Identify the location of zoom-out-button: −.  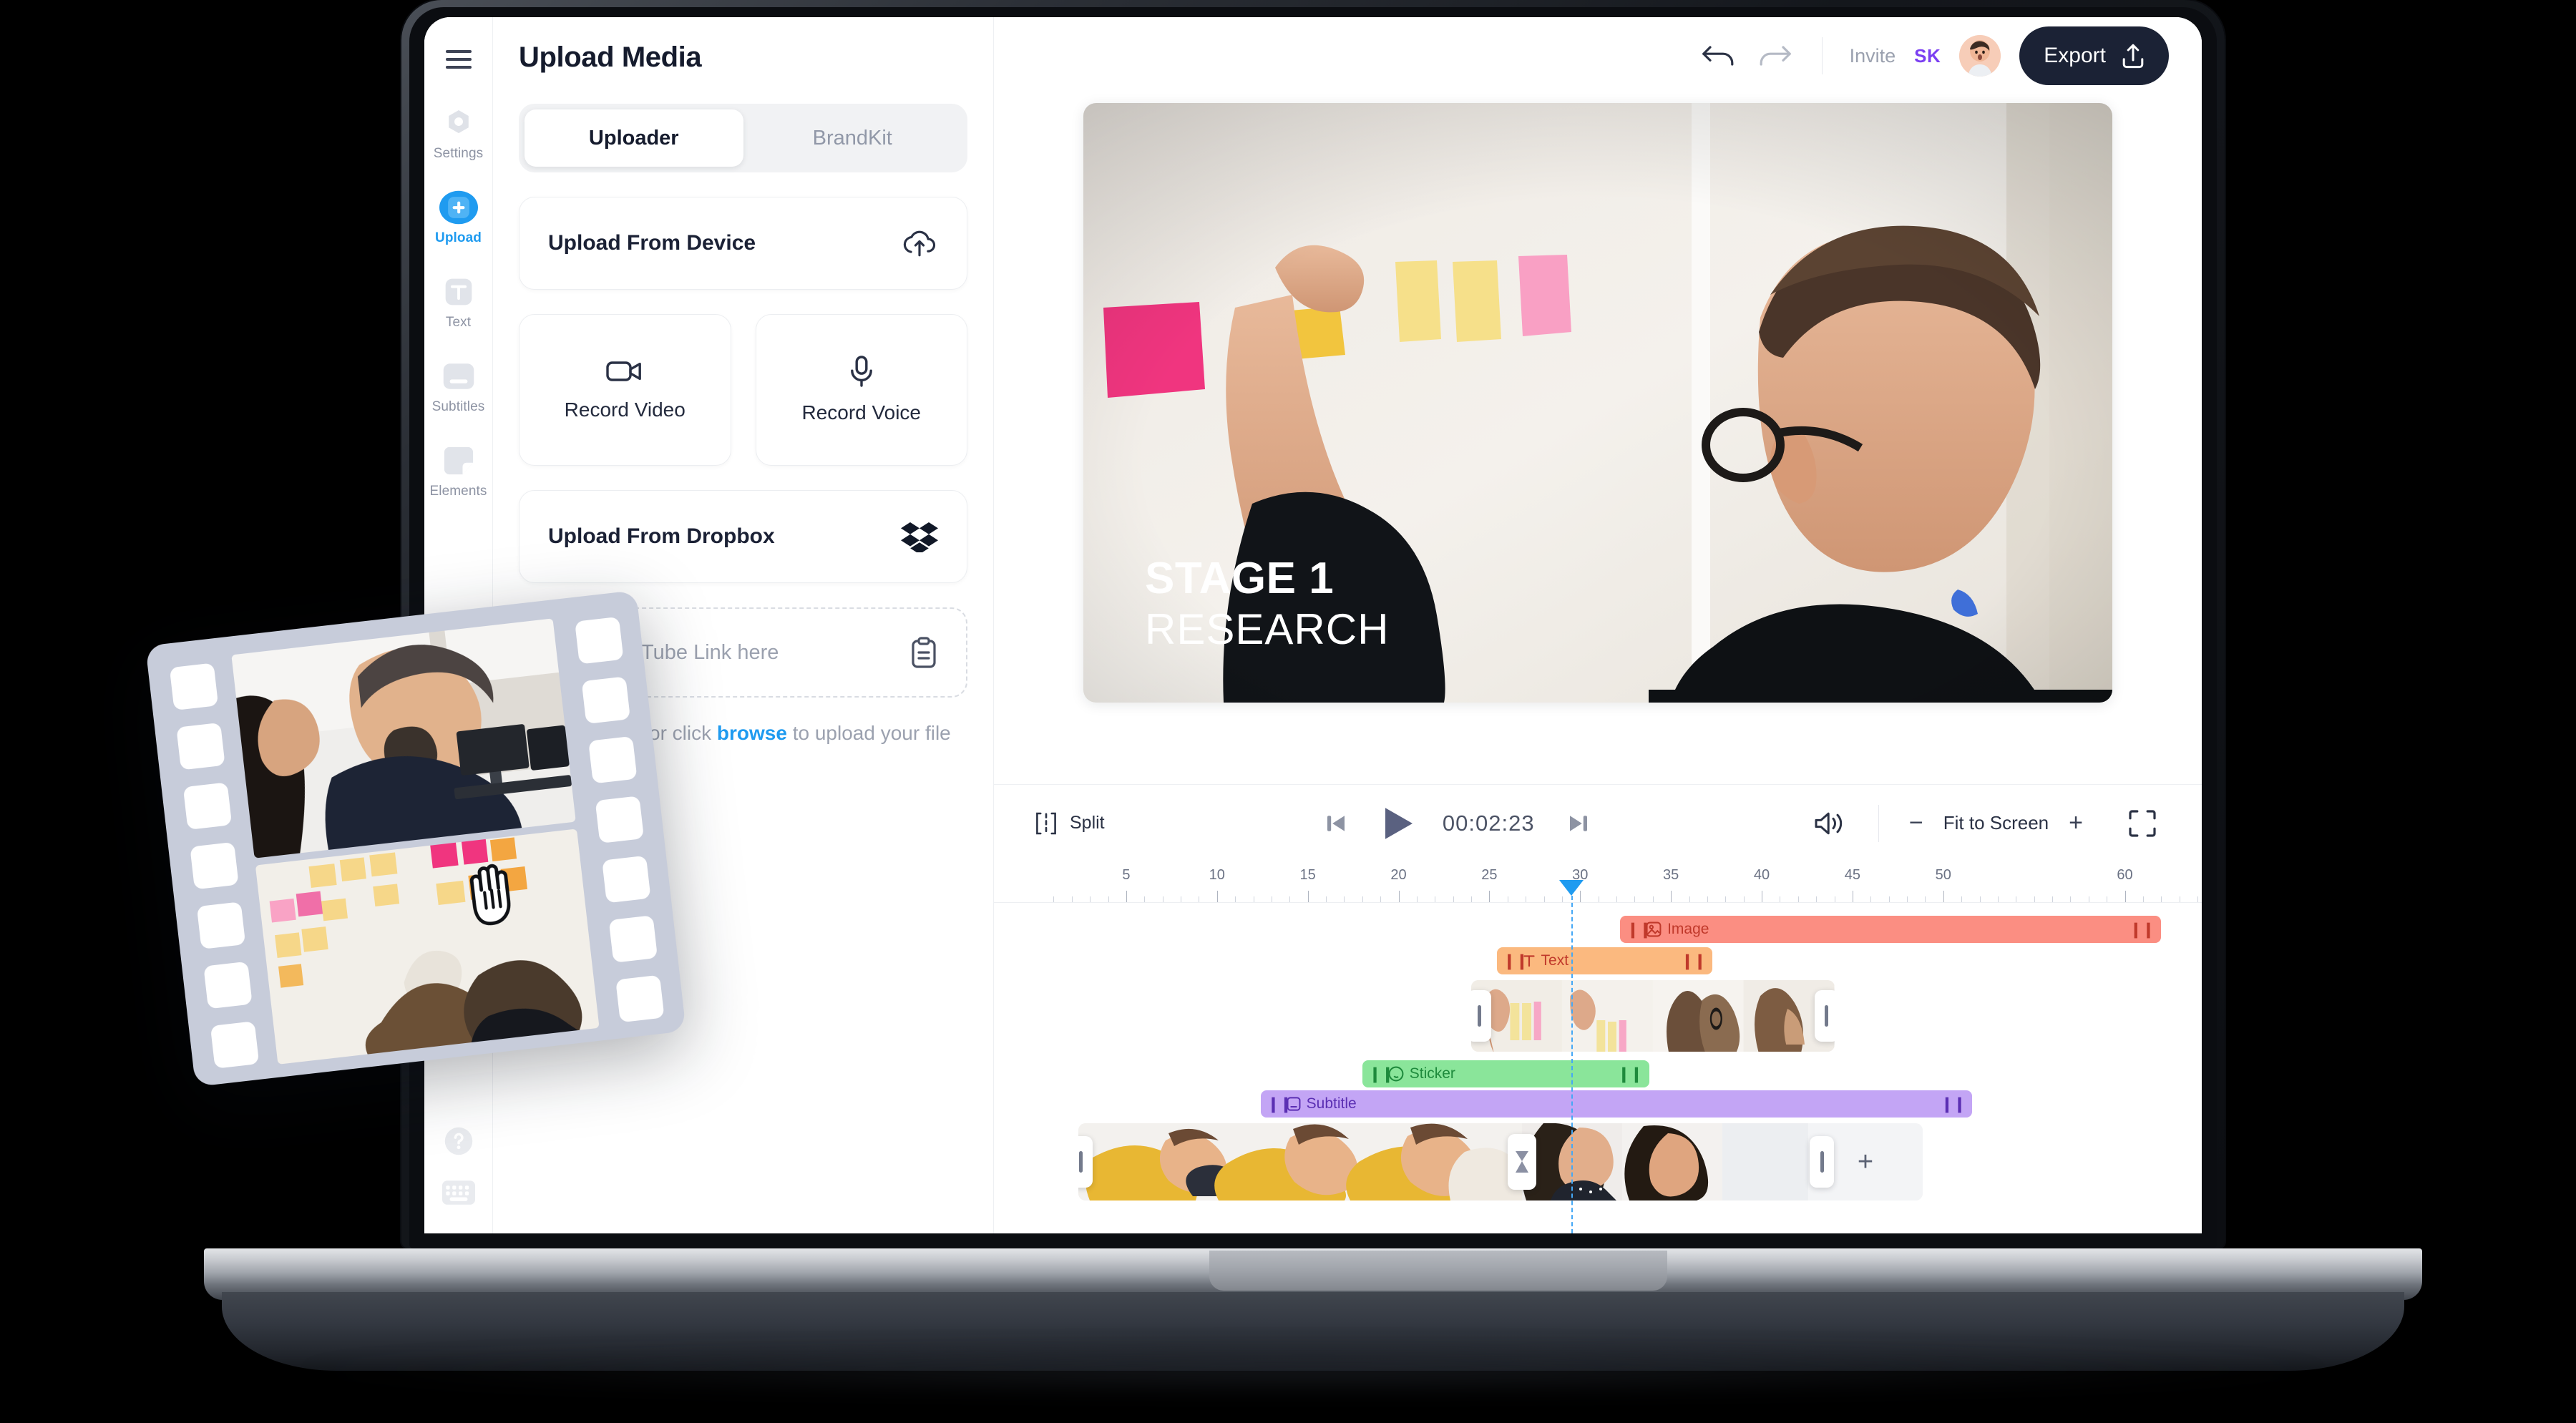
(1916, 823).